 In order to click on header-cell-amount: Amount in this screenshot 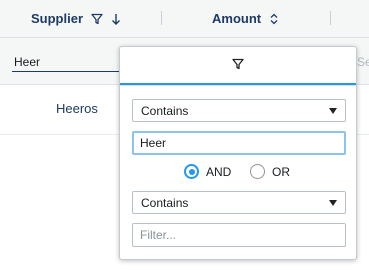, I will do `click(245, 18)`.